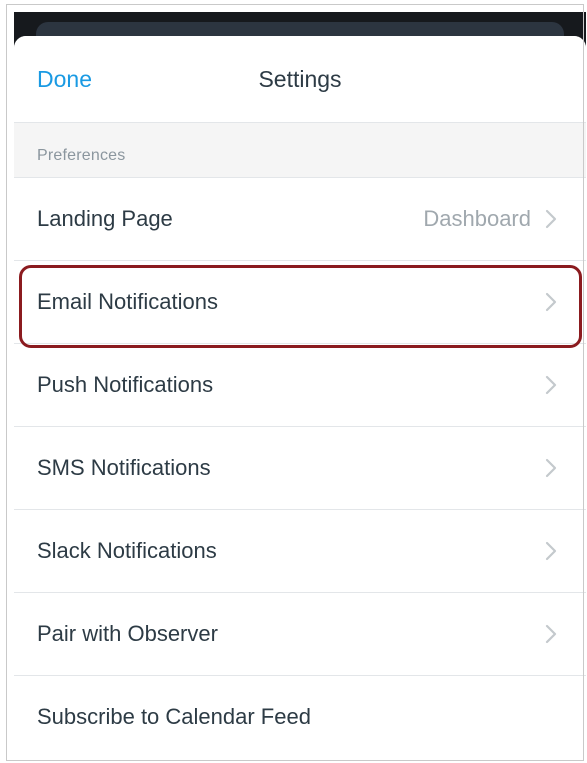 Image resolution: width=587 pixels, height=763 pixels. What do you see at coordinates (300, 634) in the screenshot?
I see `settings-row-pair-with-observer: Pair with Observer` at bounding box center [300, 634].